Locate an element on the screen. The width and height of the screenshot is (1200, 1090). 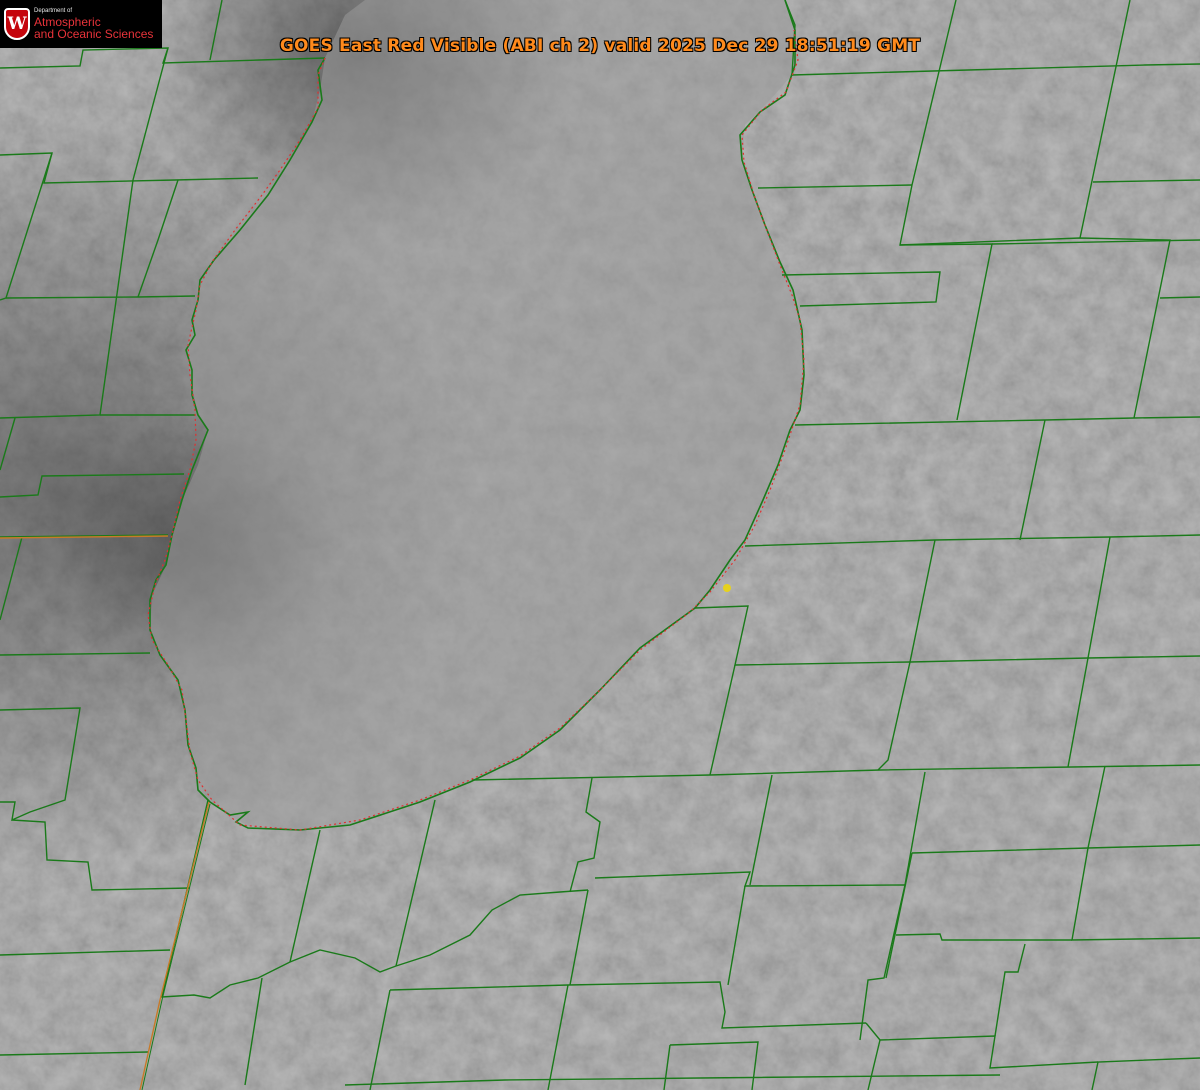
station-marker is located at coordinates (727, 588).